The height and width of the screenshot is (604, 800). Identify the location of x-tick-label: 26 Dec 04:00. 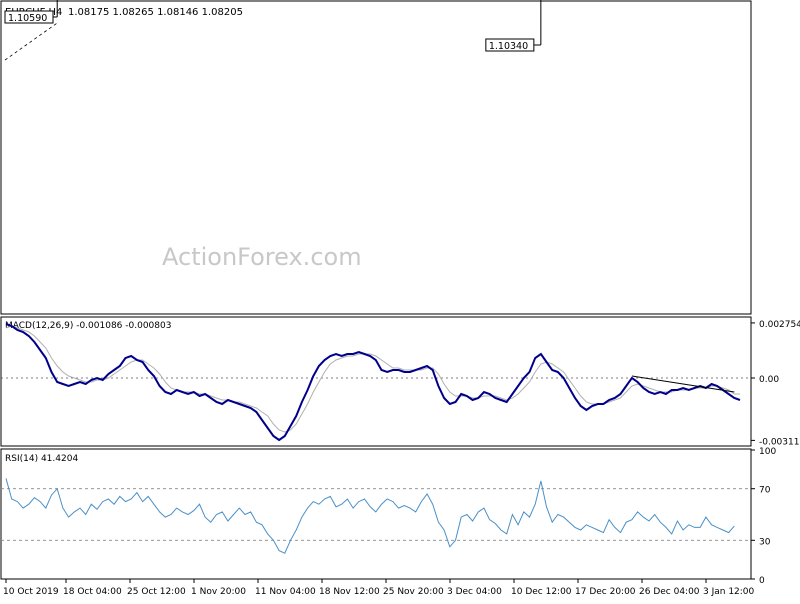
(669, 592).